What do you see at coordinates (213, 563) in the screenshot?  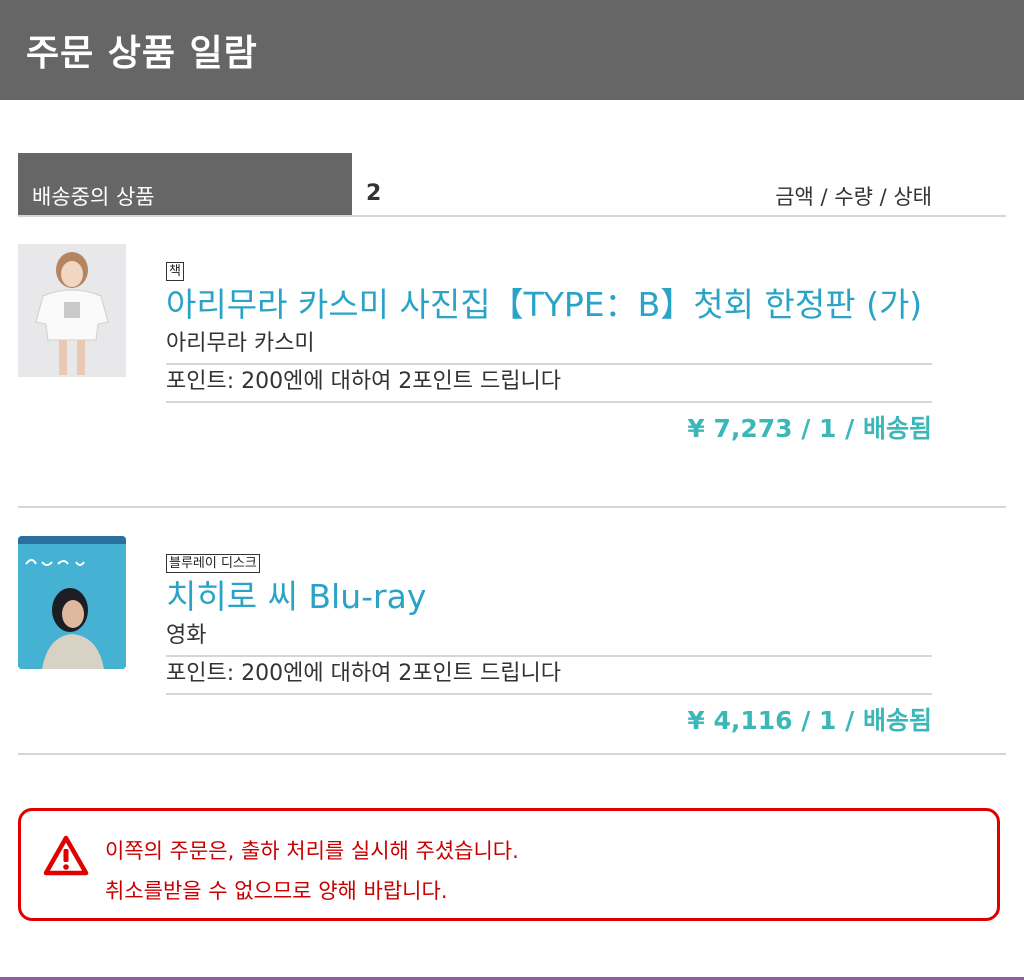 I see `category-badge: 블루레이 디스크` at bounding box center [213, 563].